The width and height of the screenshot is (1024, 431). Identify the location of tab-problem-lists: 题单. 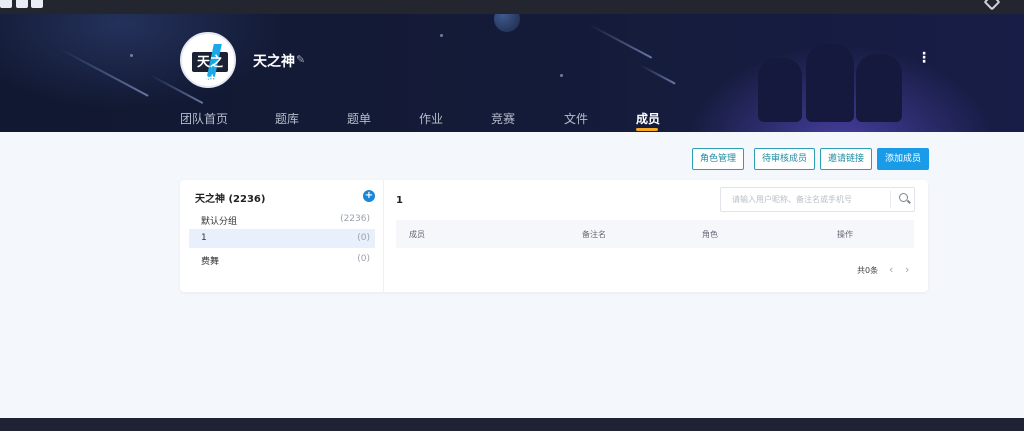
(359, 118).